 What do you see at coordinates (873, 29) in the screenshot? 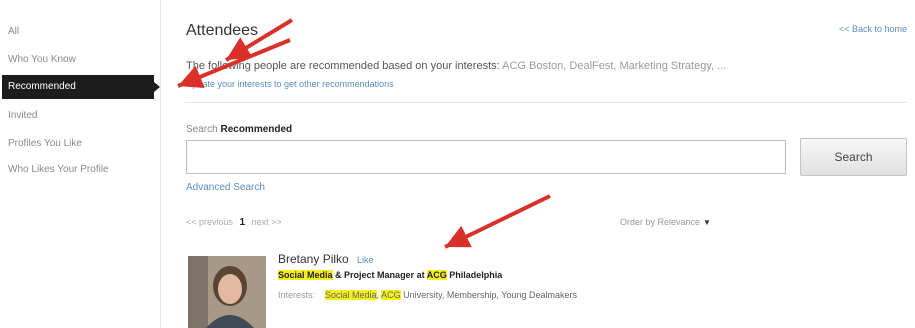
I see `back-to-home-link: << Back to home` at bounding box center [873, 29].